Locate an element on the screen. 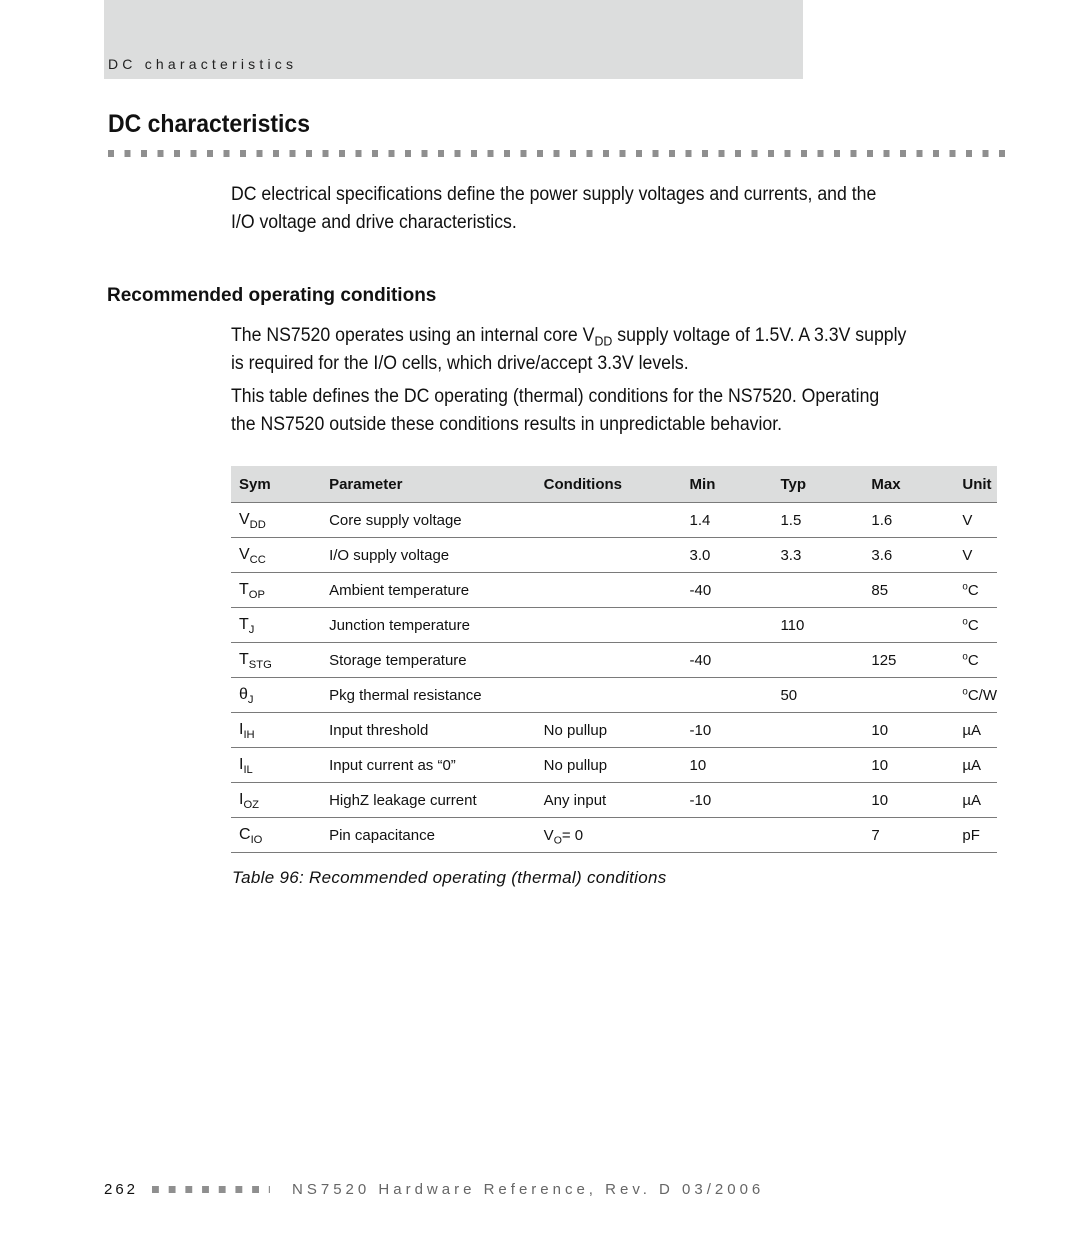  cell-max: 3.6 is located at coordinates (909, 555).